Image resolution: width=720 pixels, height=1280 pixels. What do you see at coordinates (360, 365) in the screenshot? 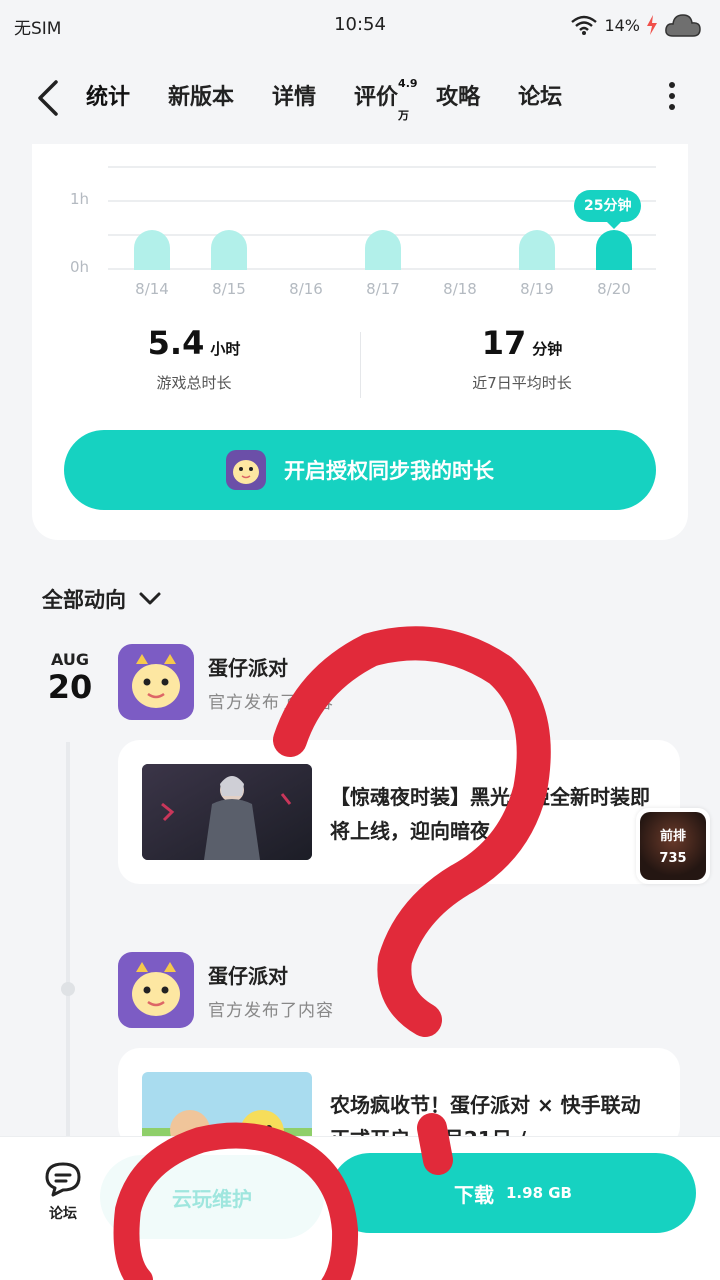
I see `stats-divider` at bounding box center [360, 365].